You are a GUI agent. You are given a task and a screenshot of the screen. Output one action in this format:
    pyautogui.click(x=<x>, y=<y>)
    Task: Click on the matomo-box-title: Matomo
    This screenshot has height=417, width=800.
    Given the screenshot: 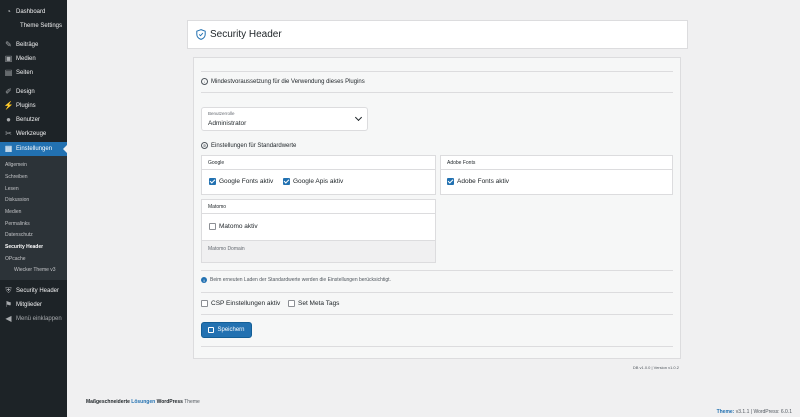 What is the action you would take?
    pyautogui.click(x=318, y=207)
    